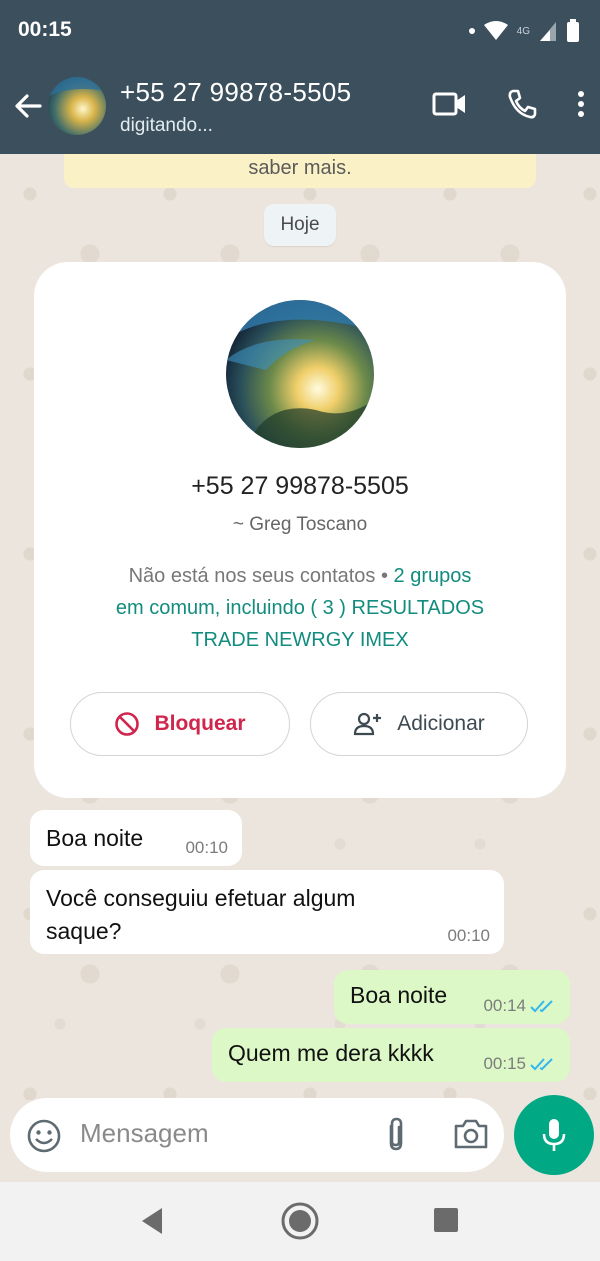 The height and width of the screenshot is (1261, 600). What do you see at coordinates (235, 92) in the screenshot?
I see `contact-title: +55 27 99878-5505` at bounding box center [235, 92].